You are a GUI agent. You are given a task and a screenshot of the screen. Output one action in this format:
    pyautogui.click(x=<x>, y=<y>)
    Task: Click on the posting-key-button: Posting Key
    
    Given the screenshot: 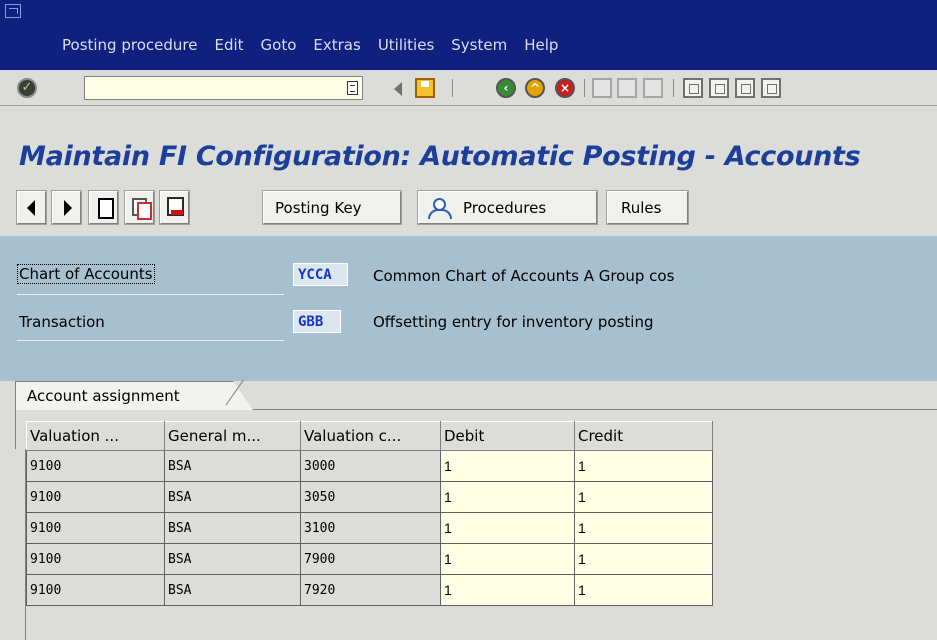 What is the action you would take?
    pyautogui.click(x=332, y=207)
    